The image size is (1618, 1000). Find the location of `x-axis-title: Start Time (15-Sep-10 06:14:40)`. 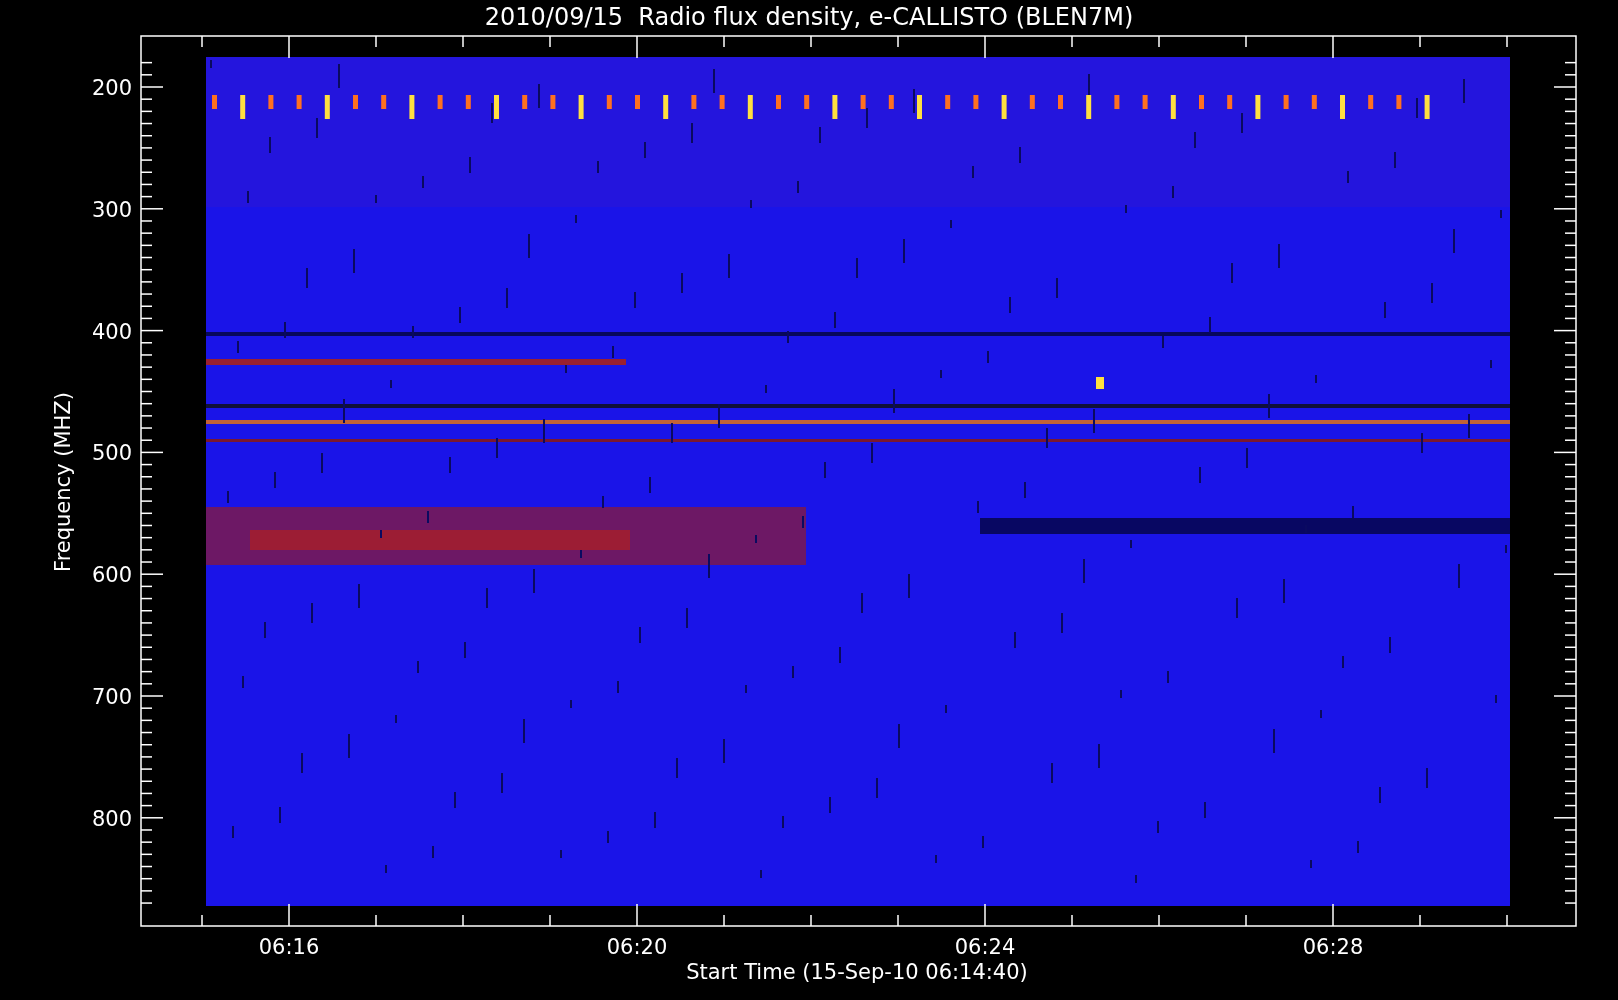

x-axis-title: Start Time (15-Sep-10 06:14:40) is located at coordinates (857, 972).